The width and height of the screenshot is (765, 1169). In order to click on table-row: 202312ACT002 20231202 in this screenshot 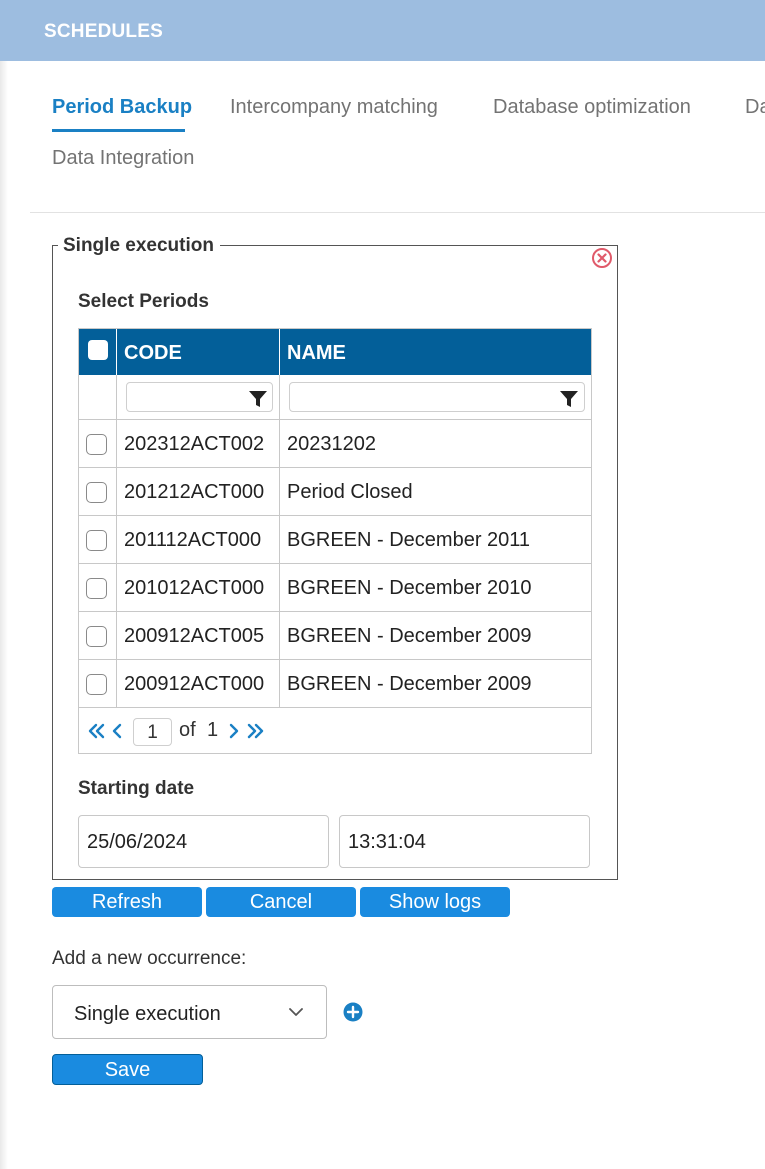, I will do `click(335, 444)`.